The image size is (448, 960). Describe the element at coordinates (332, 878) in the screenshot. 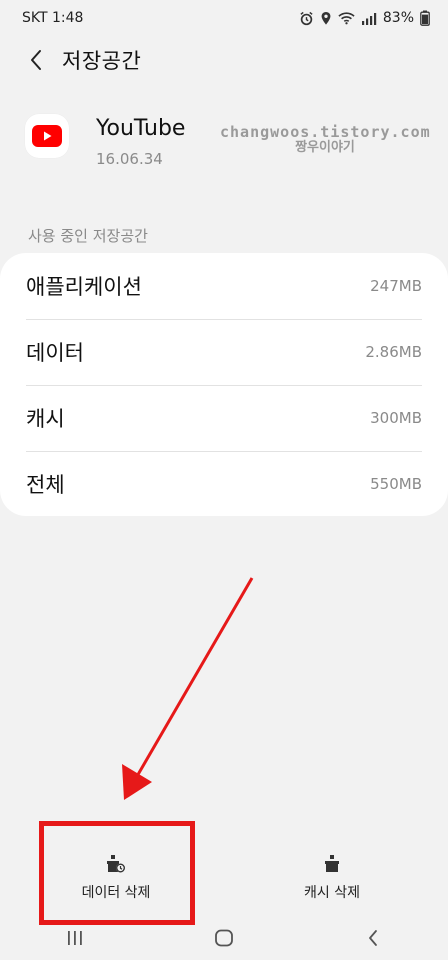

I see `delete-cache-button: 캐시 삭제` at that location.